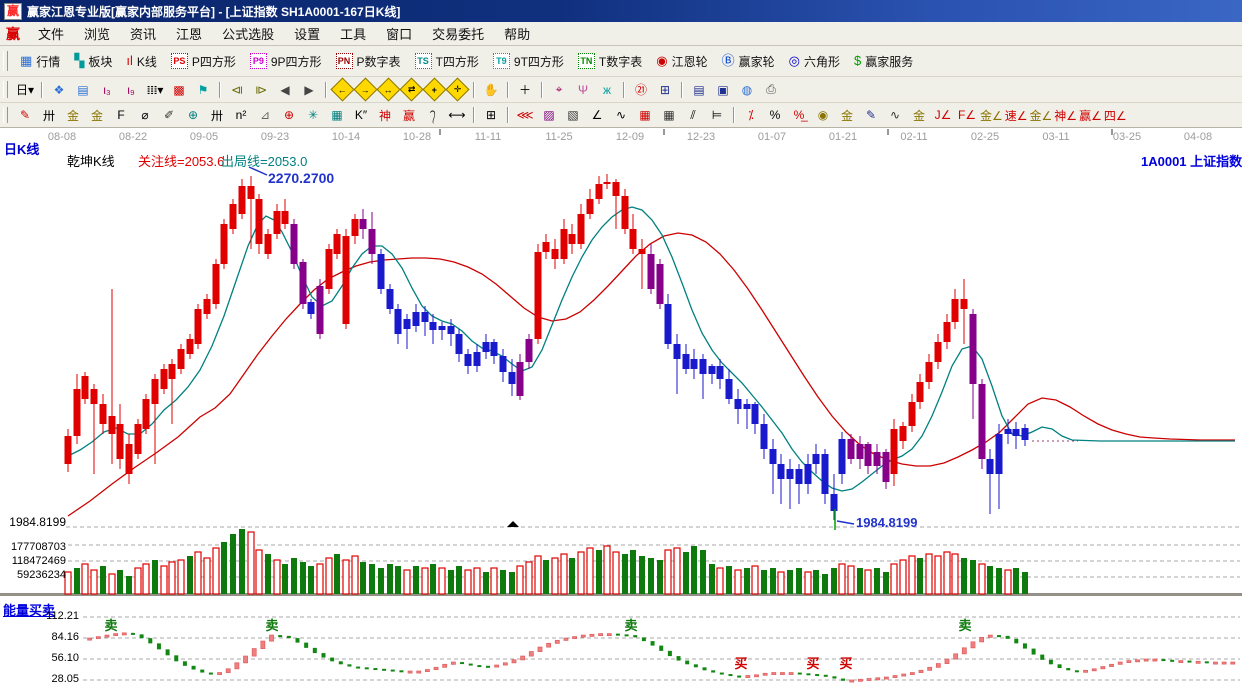 The image size is (1242, 686). I want to click on draw-parallel-button: ⫽, so click(693, 115).